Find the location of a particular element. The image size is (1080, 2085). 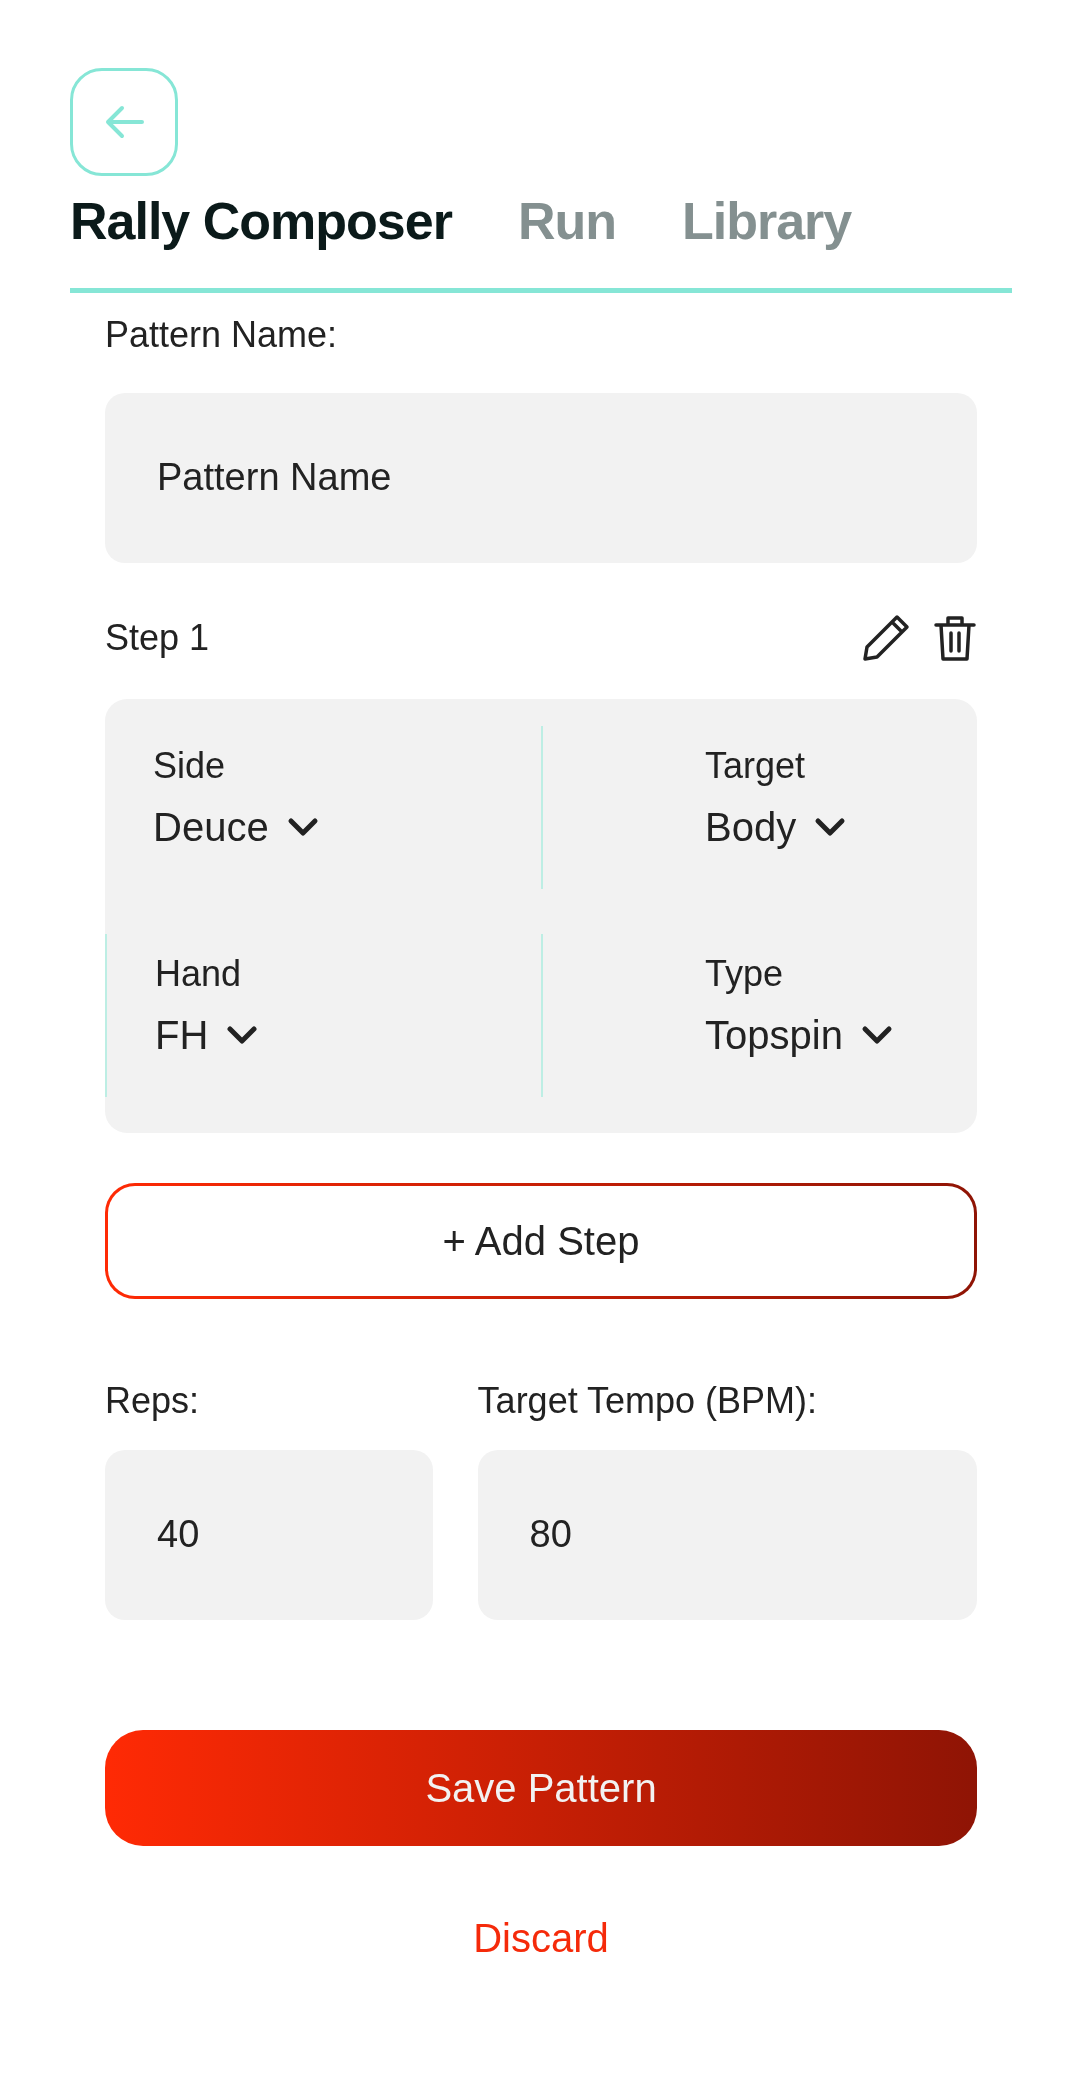

field-label: Target is located at coordinates (756, 765).